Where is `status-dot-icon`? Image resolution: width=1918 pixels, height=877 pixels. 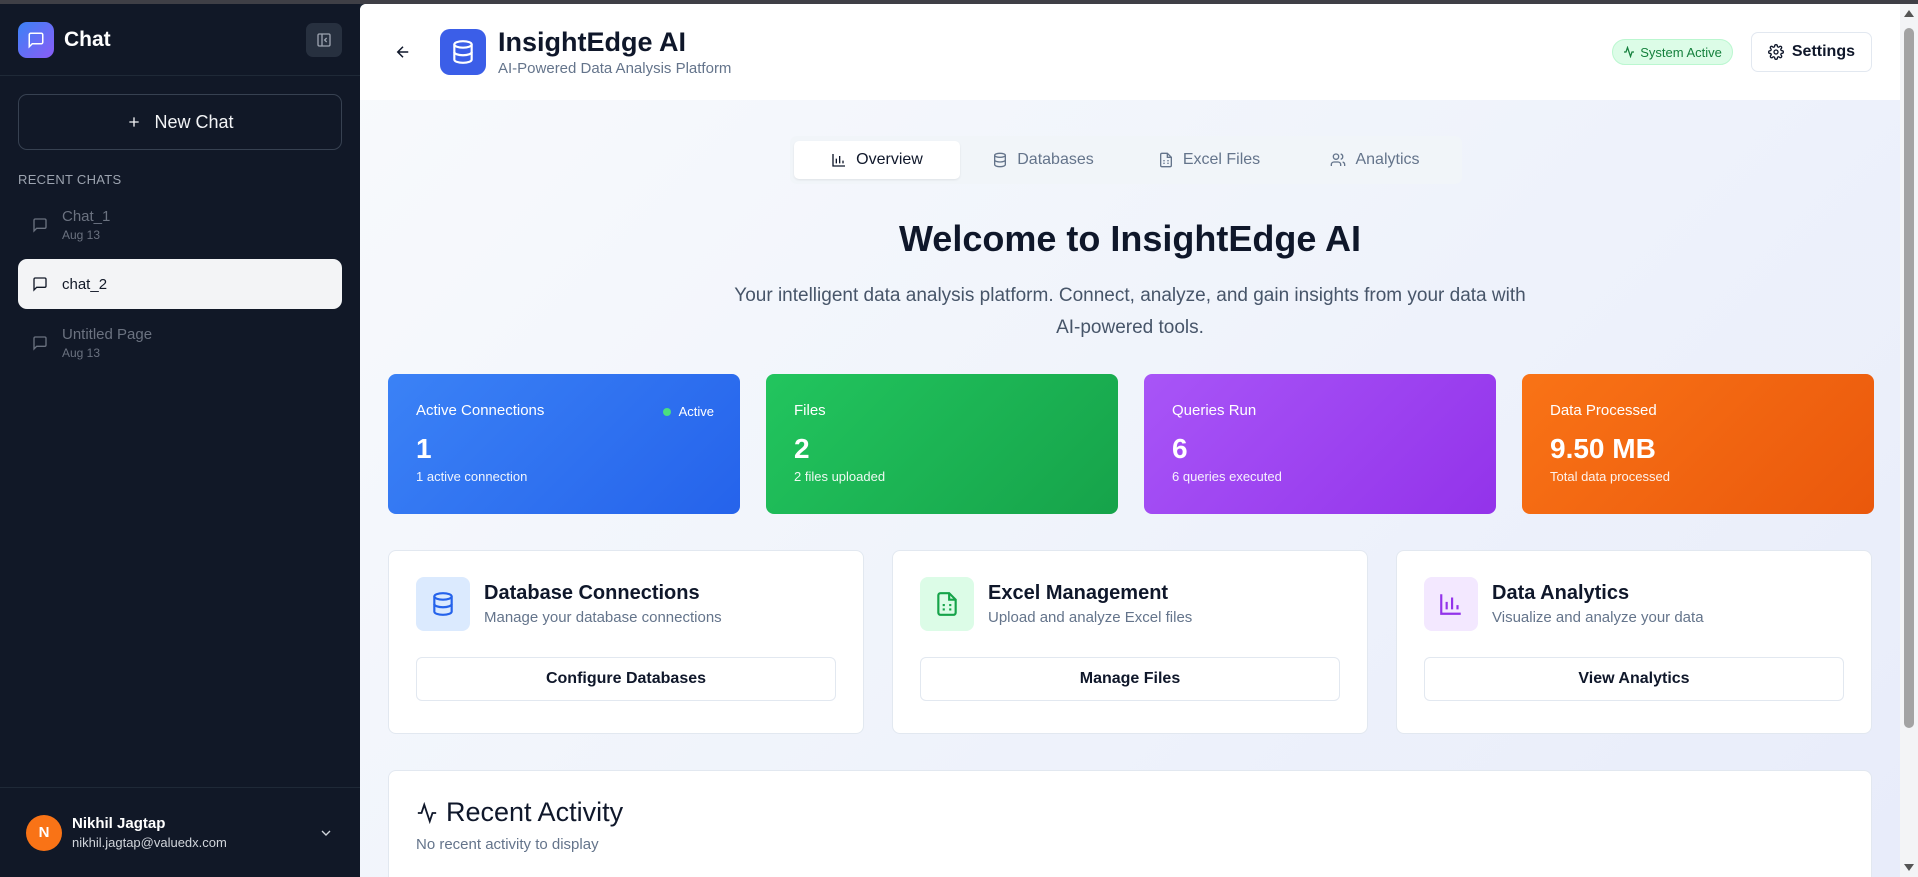 status-dot-icon is located at coordinates (666, 411).